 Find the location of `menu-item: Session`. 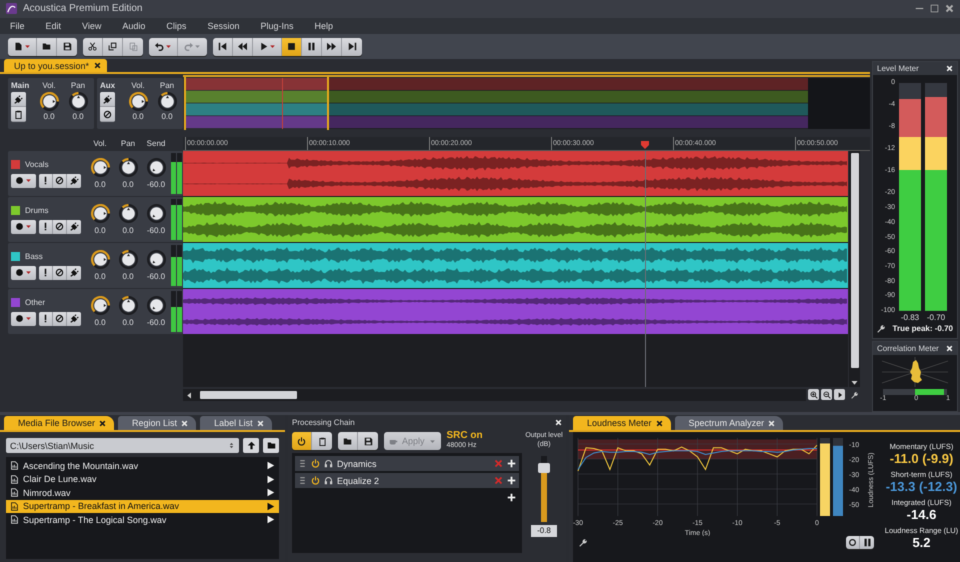

menu-item: Session is located at coordinates (226, 26).